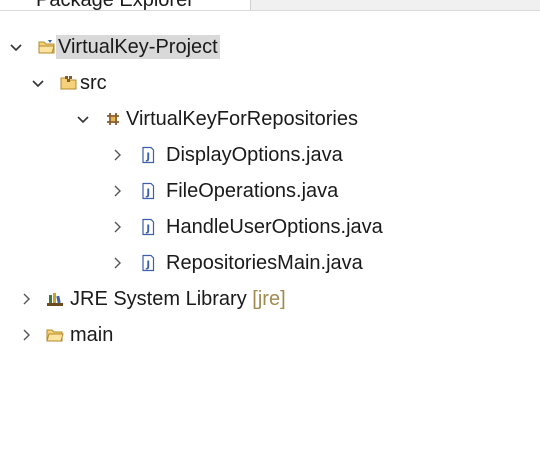 The width and height of the screenshot is (540, 456). I want to click on tree-item-src: src, so click(270, 83).